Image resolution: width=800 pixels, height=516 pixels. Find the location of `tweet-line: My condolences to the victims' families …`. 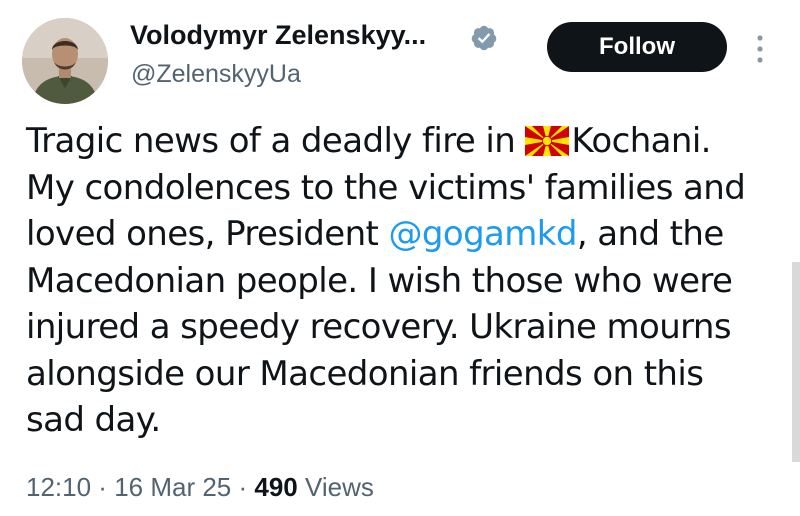

tweet-line: My condolences to the victims' families … is located at coordinates (386, 187).